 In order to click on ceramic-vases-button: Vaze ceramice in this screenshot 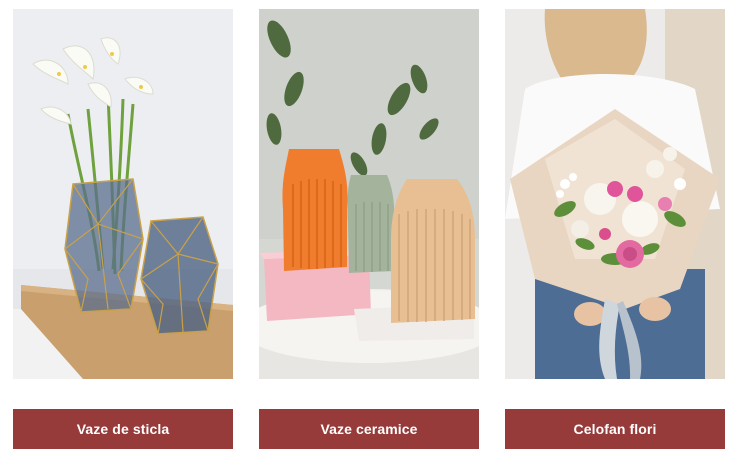, I will do `click(369, 429)`.